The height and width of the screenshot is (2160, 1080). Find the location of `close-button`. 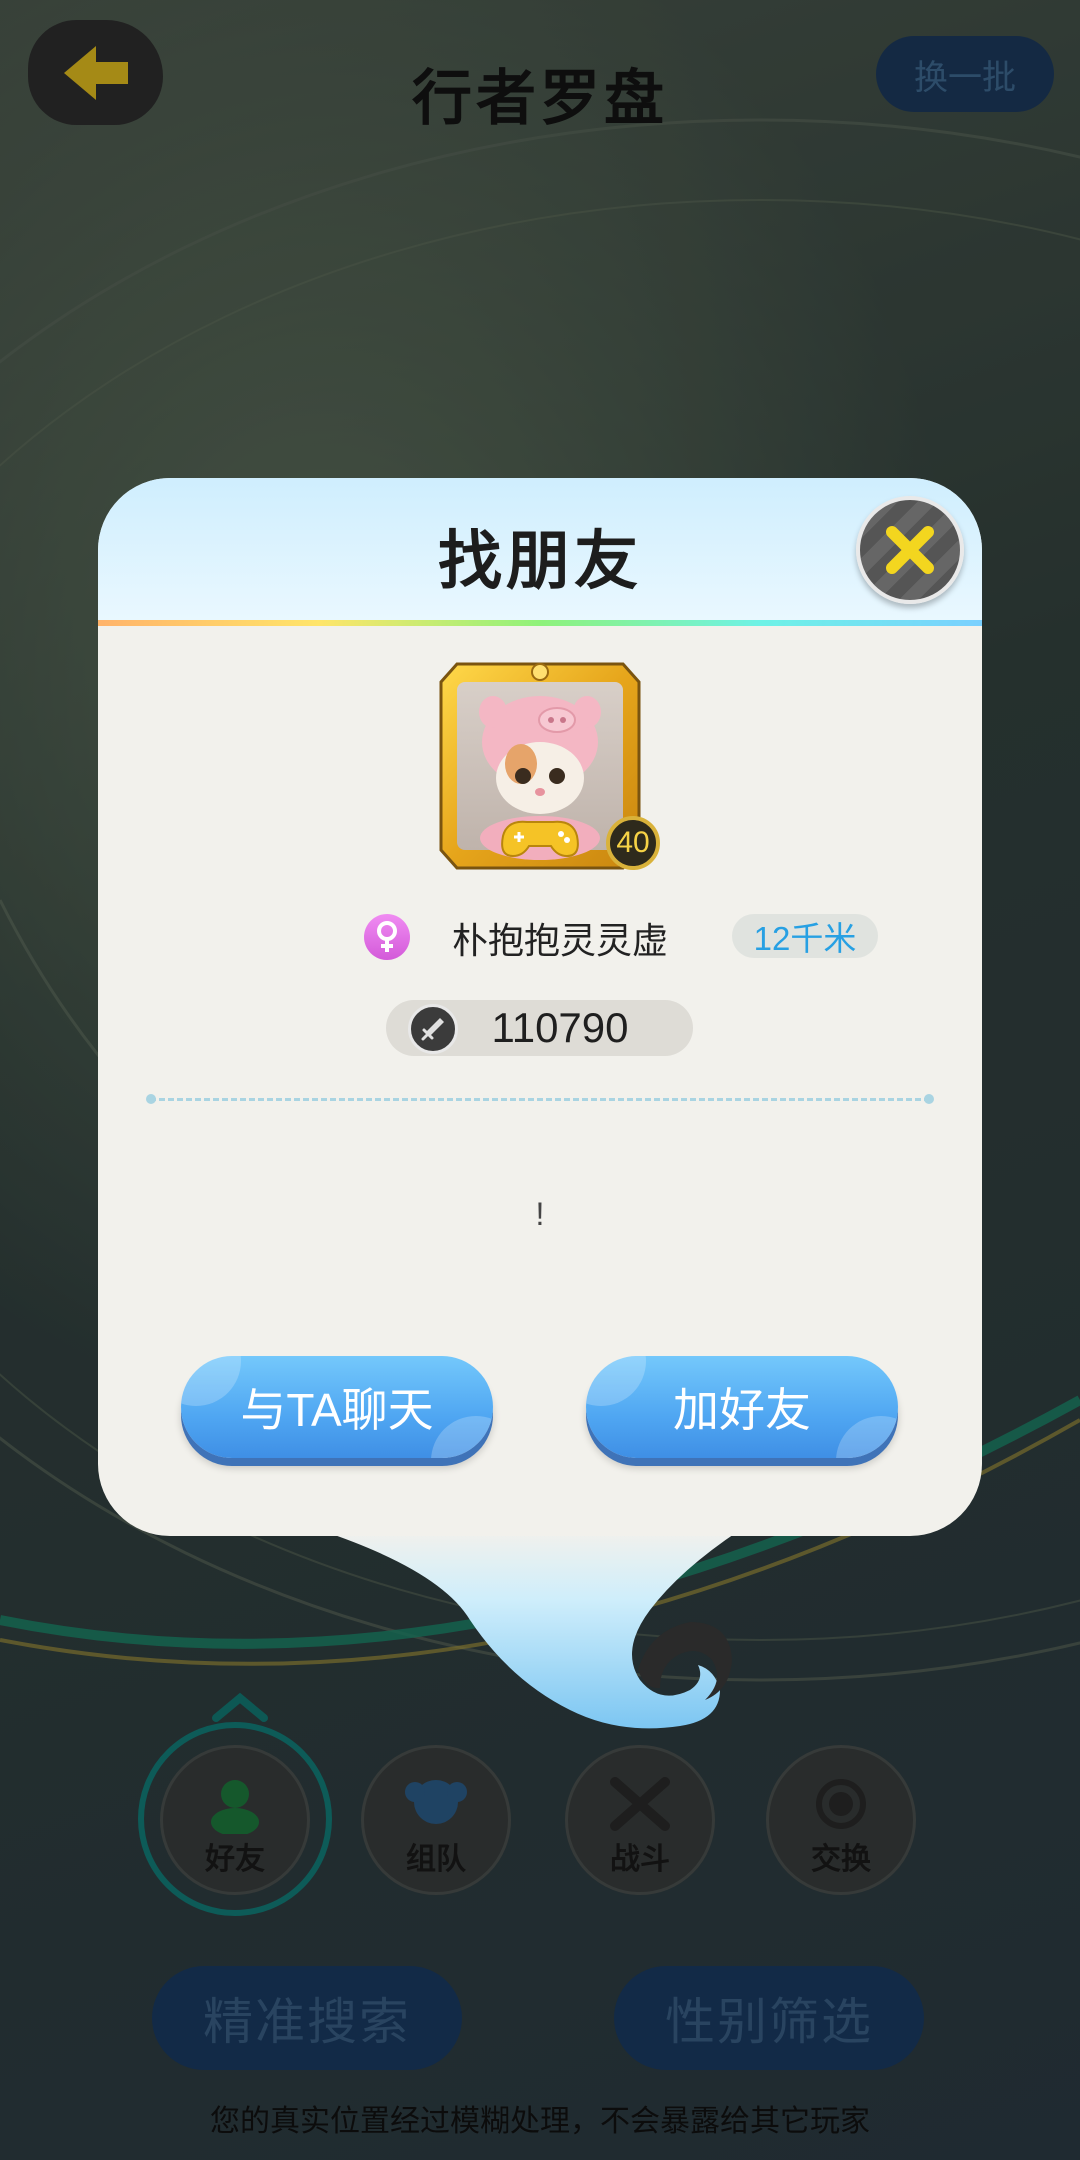

close-button is located at coordinates (910, 550).